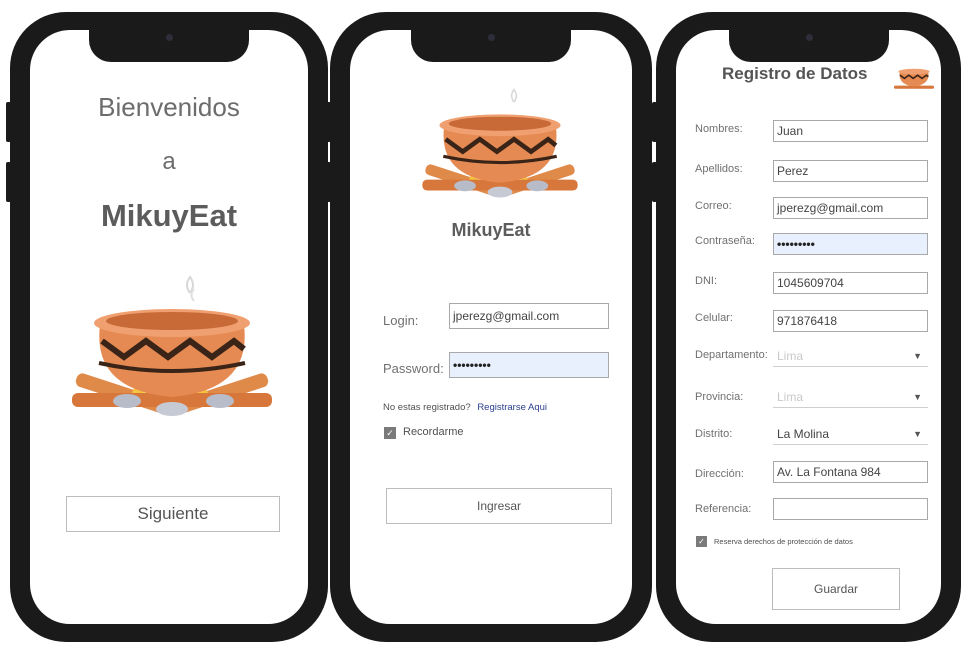 The width and height of the screenshot is (963, 645). I want to click on referencia-input, so click(850, 509).